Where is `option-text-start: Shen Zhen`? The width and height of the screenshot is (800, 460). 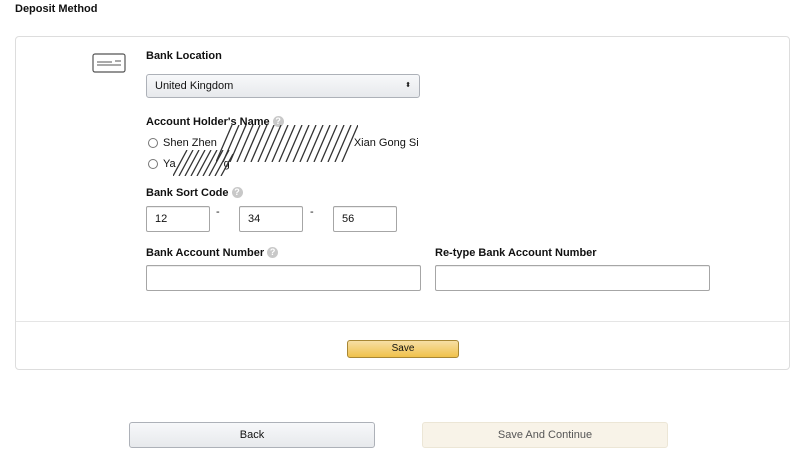 option-text-start: Shen Zhen is located at coordinates (190, 143).